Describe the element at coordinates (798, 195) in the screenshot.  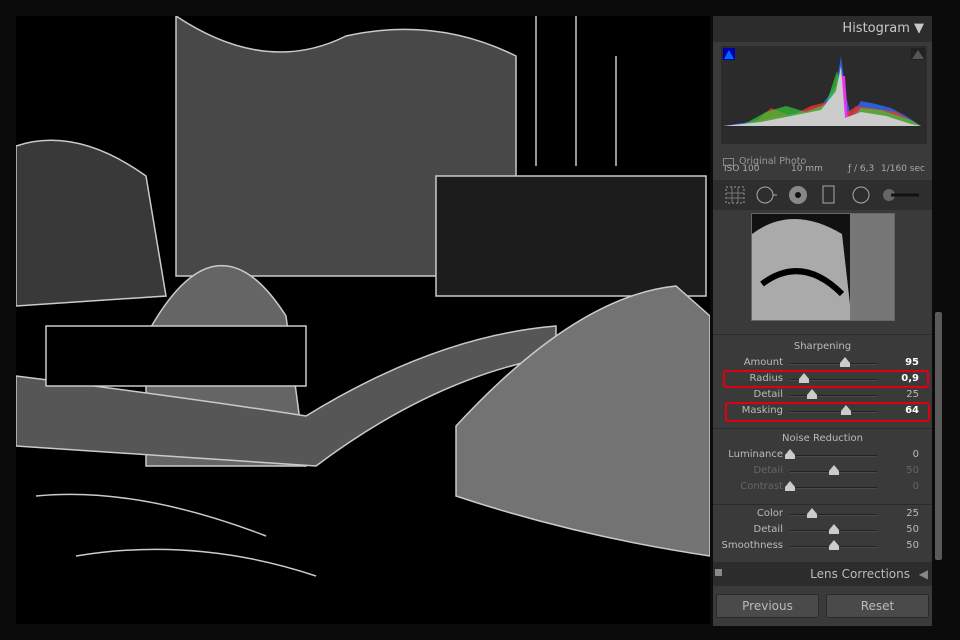
I see `red-eye-icon` at that location.